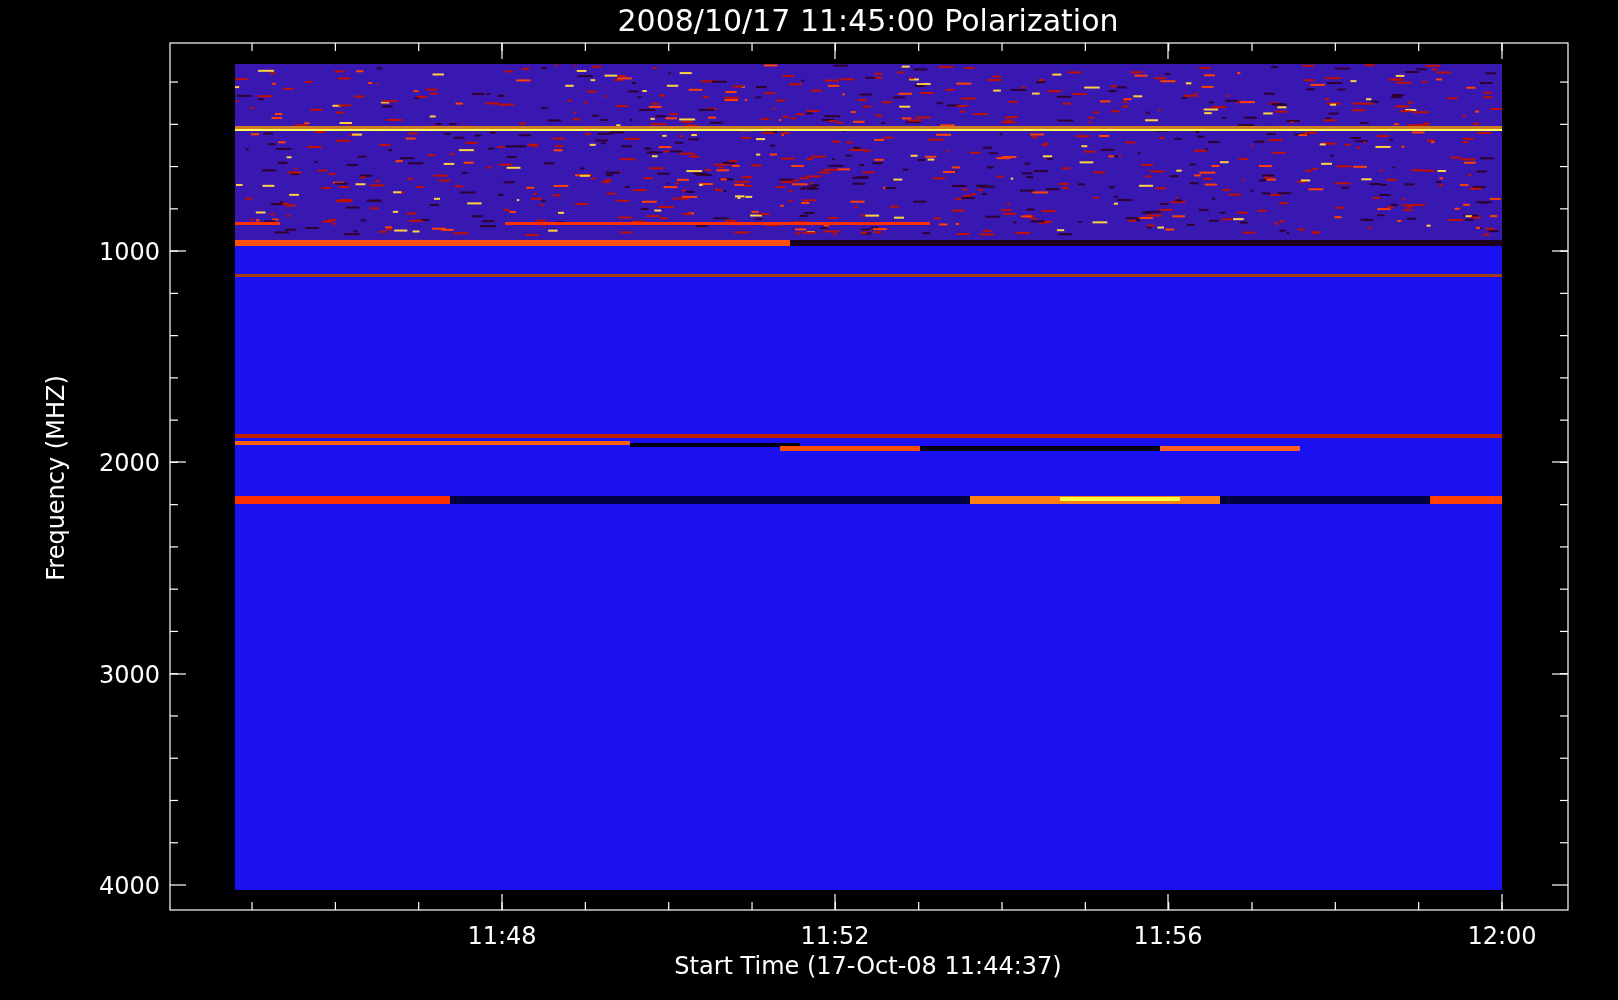 Image resolution: width=1618 pixels, height=1000 pixels. I want to click on chart-title: 2008/10/17 11:45:00 Polarization, so click(868, 20).